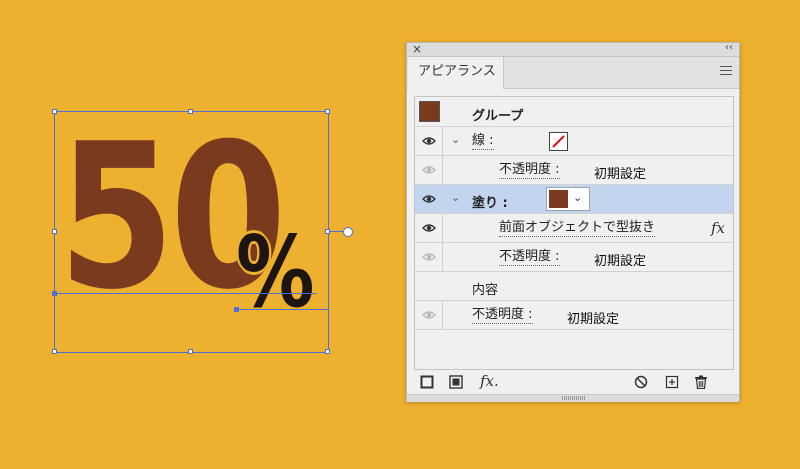  I want to click on handle-mid-left, so click(54, 231).